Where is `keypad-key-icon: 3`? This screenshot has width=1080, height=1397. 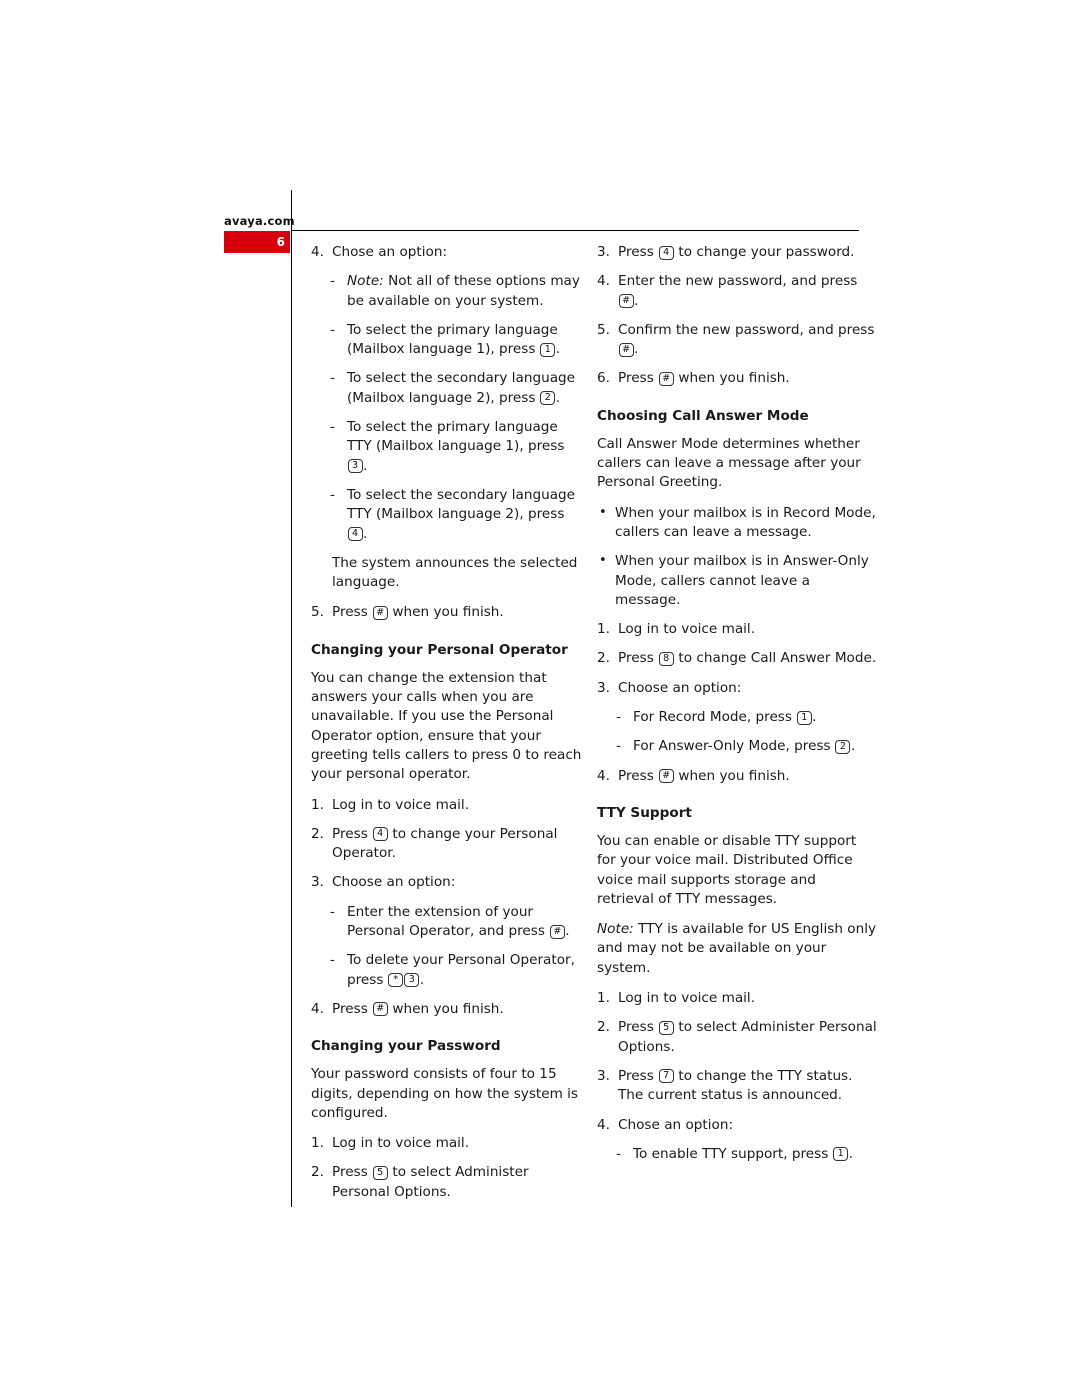
keypad-key-icon: 3 is located at coordinates (412, 980).